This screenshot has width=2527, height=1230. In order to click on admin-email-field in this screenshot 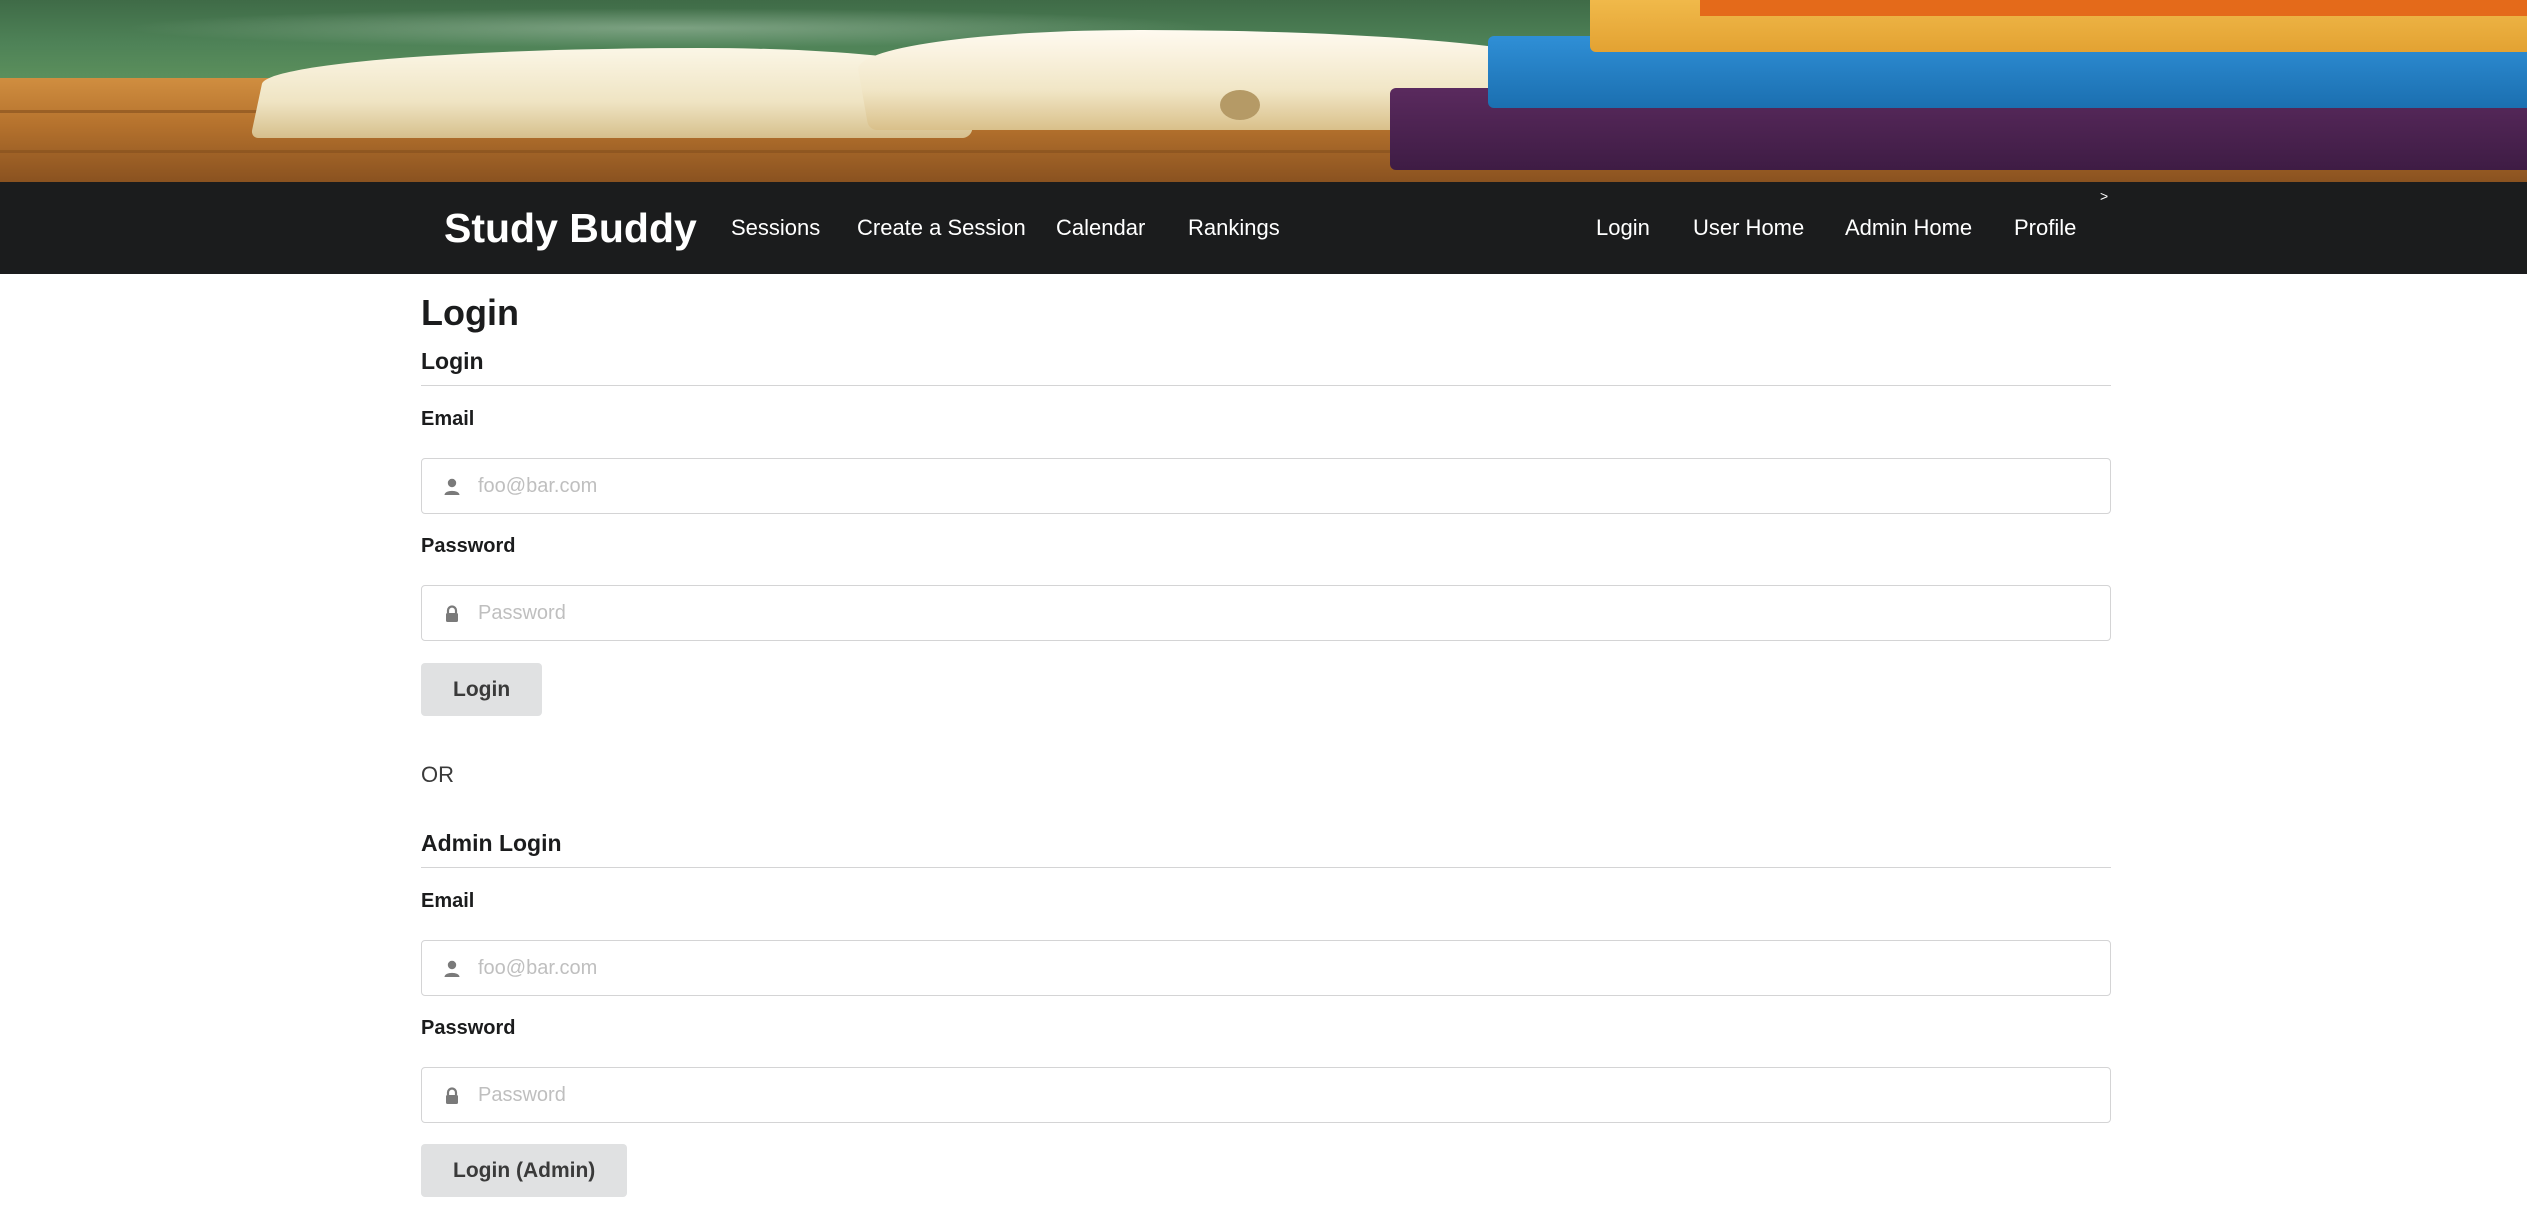, I will do `click(1266, 968)`.